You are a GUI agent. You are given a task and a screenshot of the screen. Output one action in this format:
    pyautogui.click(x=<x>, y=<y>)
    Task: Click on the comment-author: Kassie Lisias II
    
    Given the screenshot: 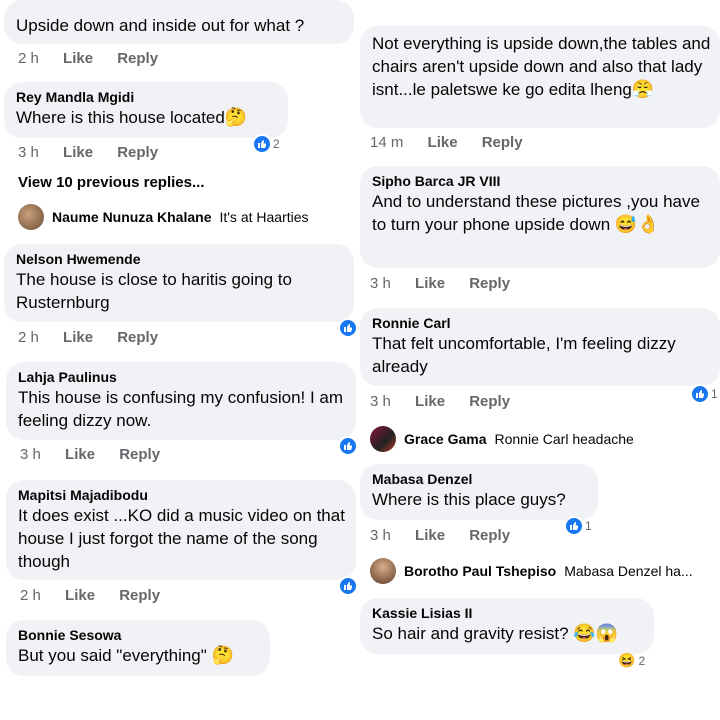 What is the action you would take?
    pyautogui.click(x=507, y=613)
    